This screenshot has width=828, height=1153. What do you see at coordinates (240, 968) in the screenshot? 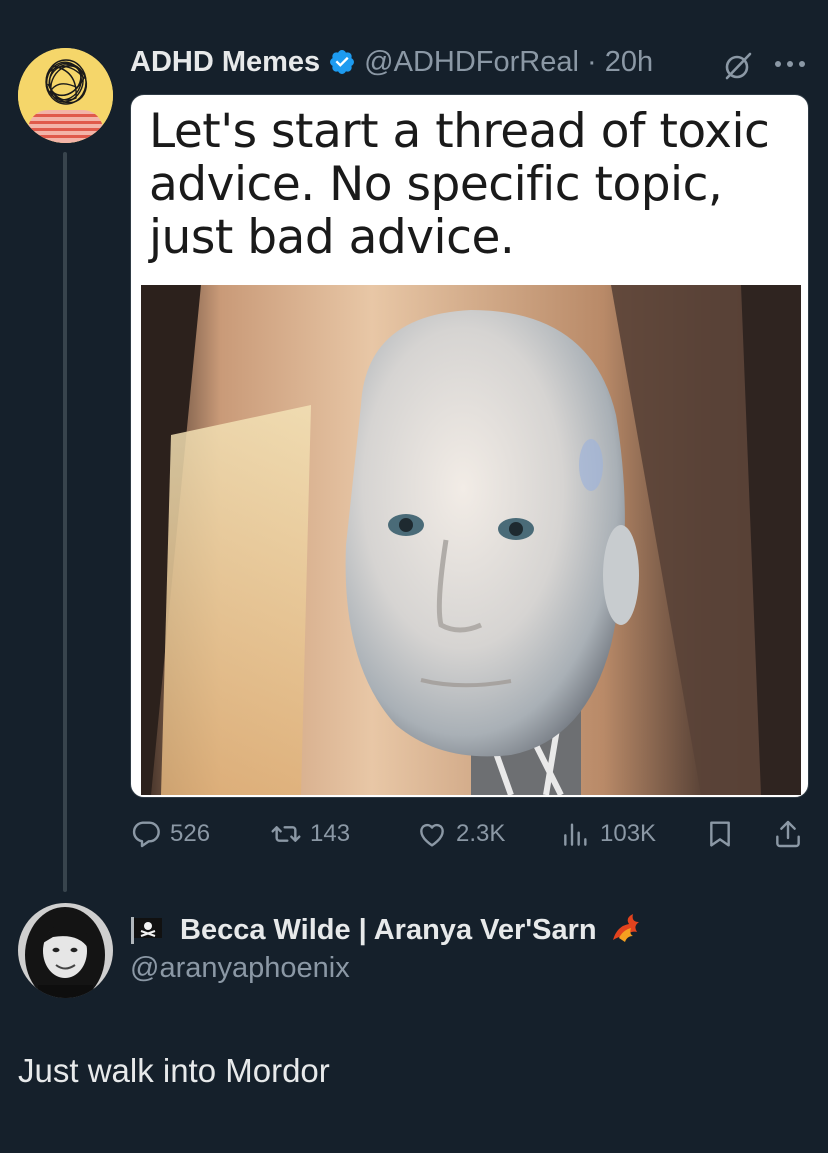
I see `reply-handle: @aranyaphoenix` at bounding box center [240, 968].